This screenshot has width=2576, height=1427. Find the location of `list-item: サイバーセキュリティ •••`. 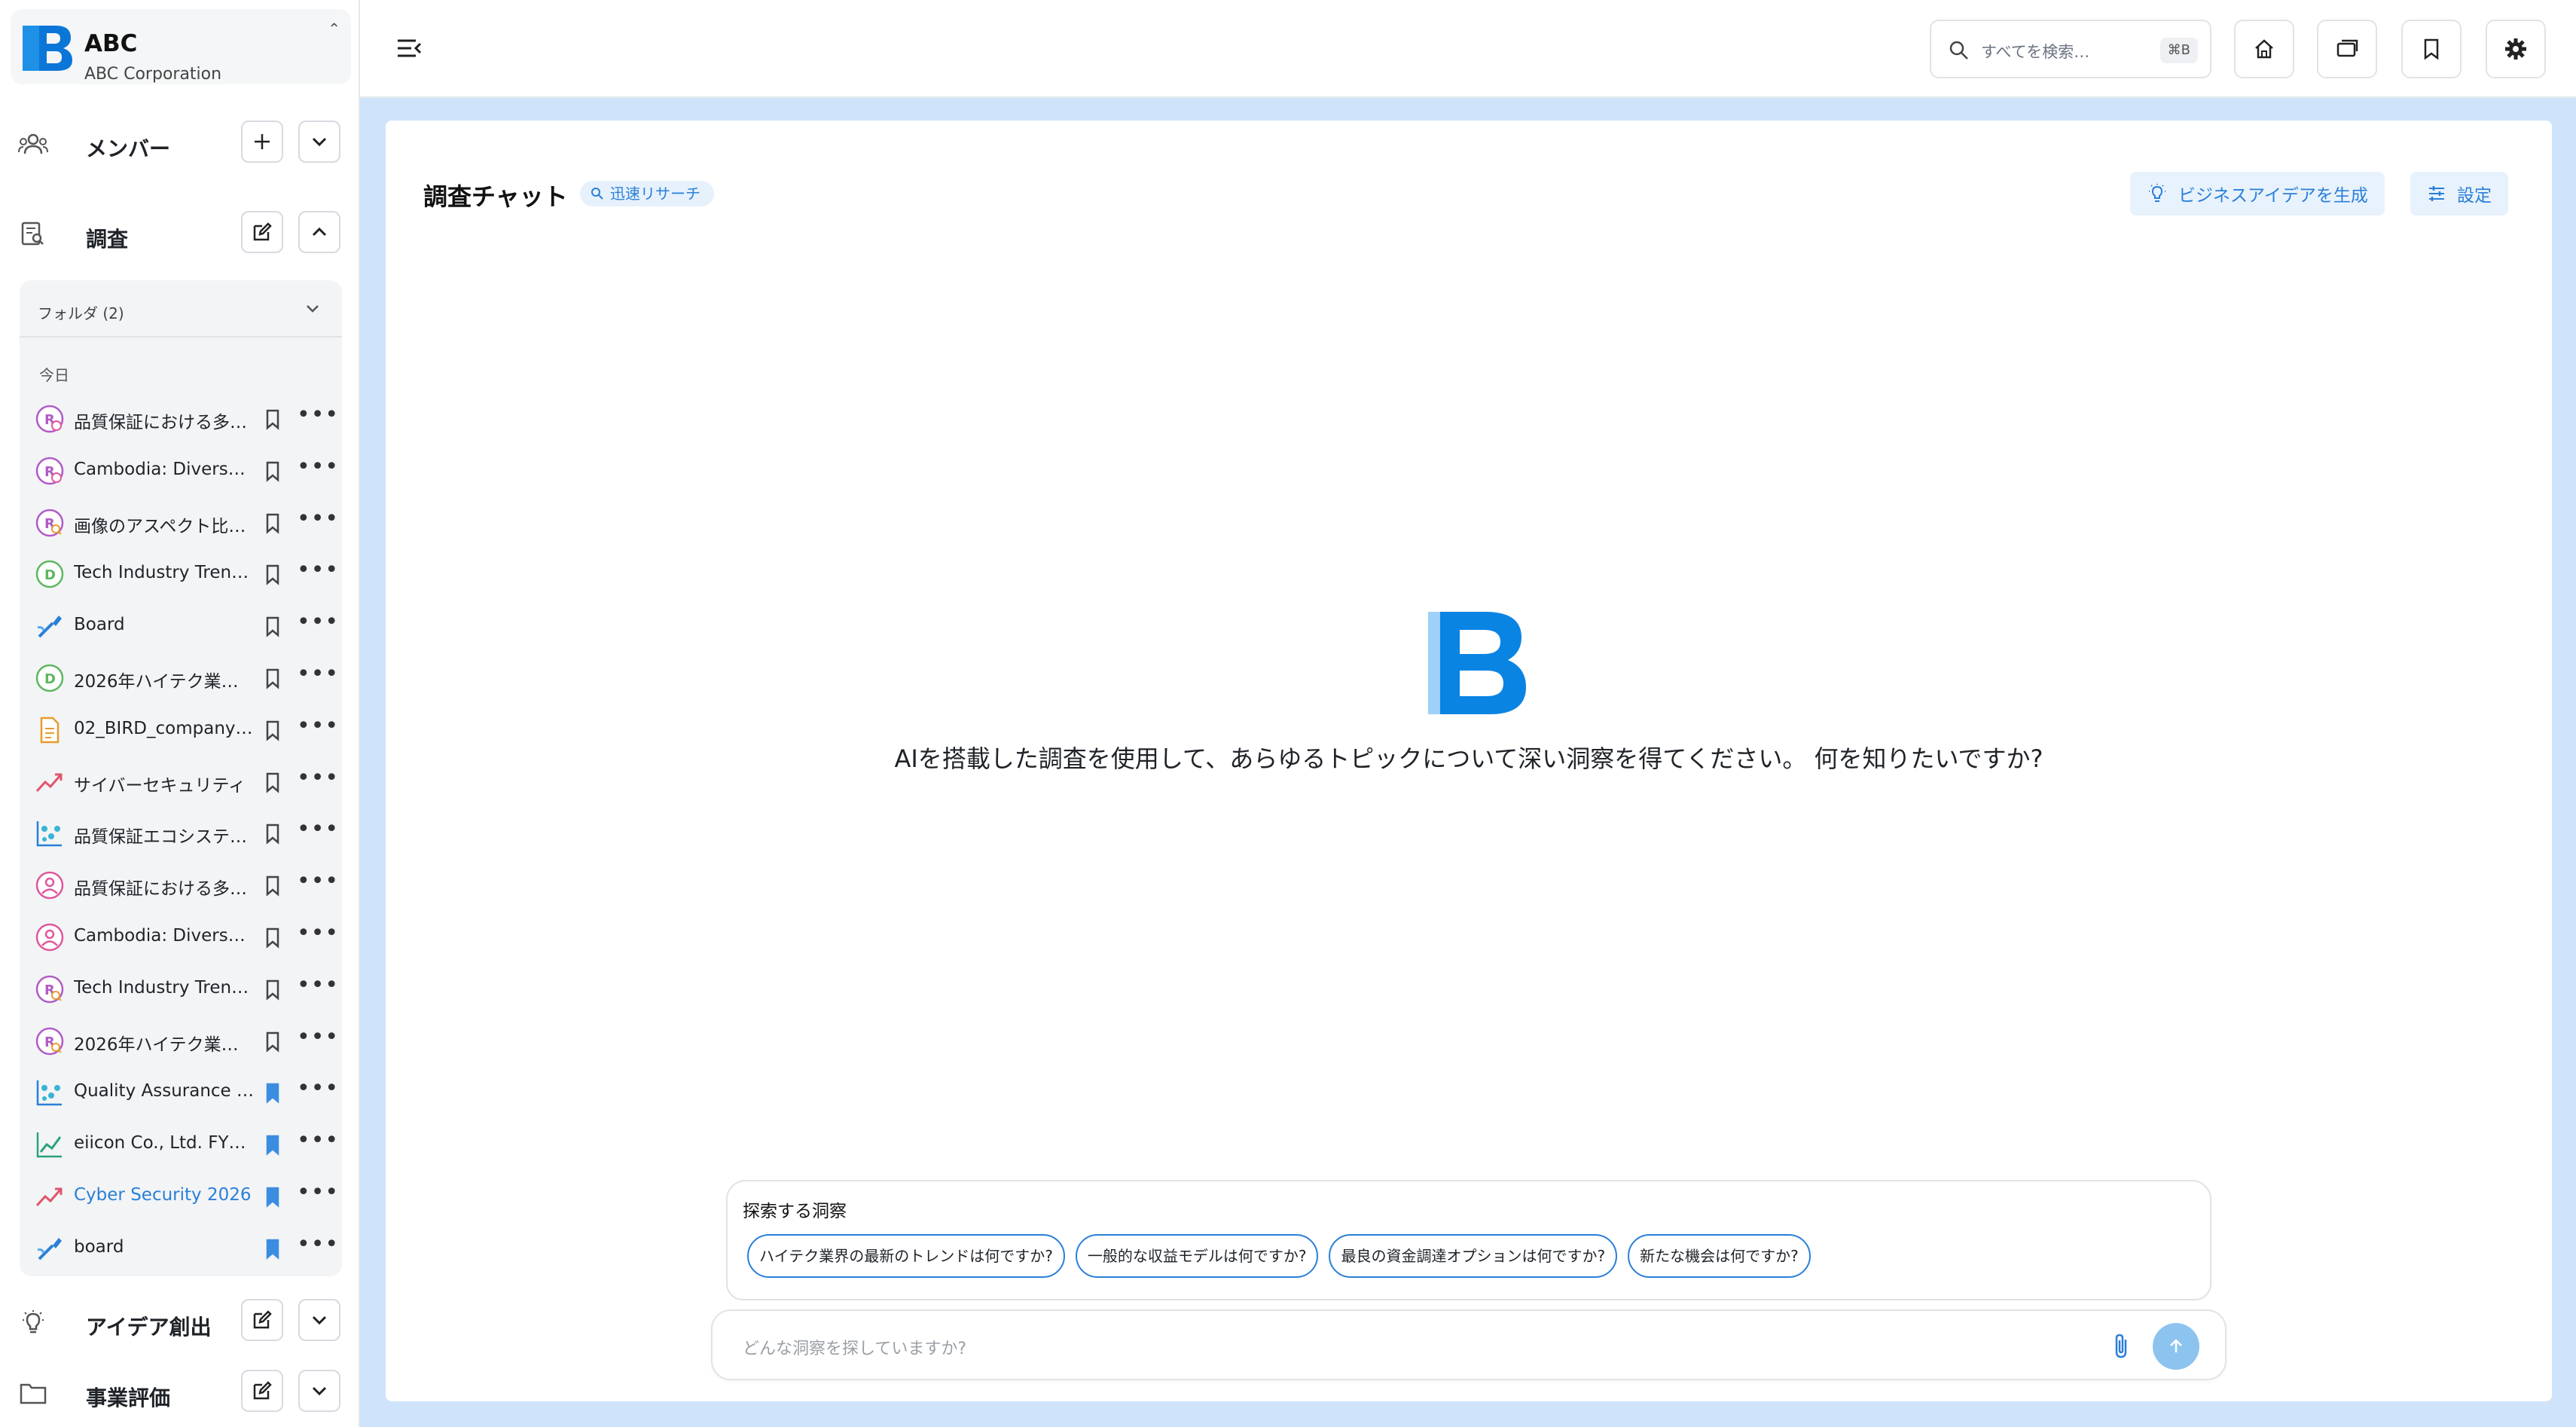

list-item: サイバーセキュリティ ••• is located at coordinates (181, 782).